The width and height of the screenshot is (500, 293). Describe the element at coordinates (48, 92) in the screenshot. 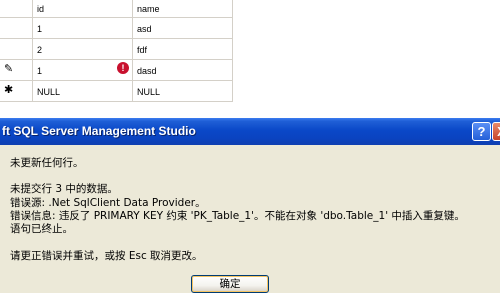

I see `cell-id: NULL` at that location.